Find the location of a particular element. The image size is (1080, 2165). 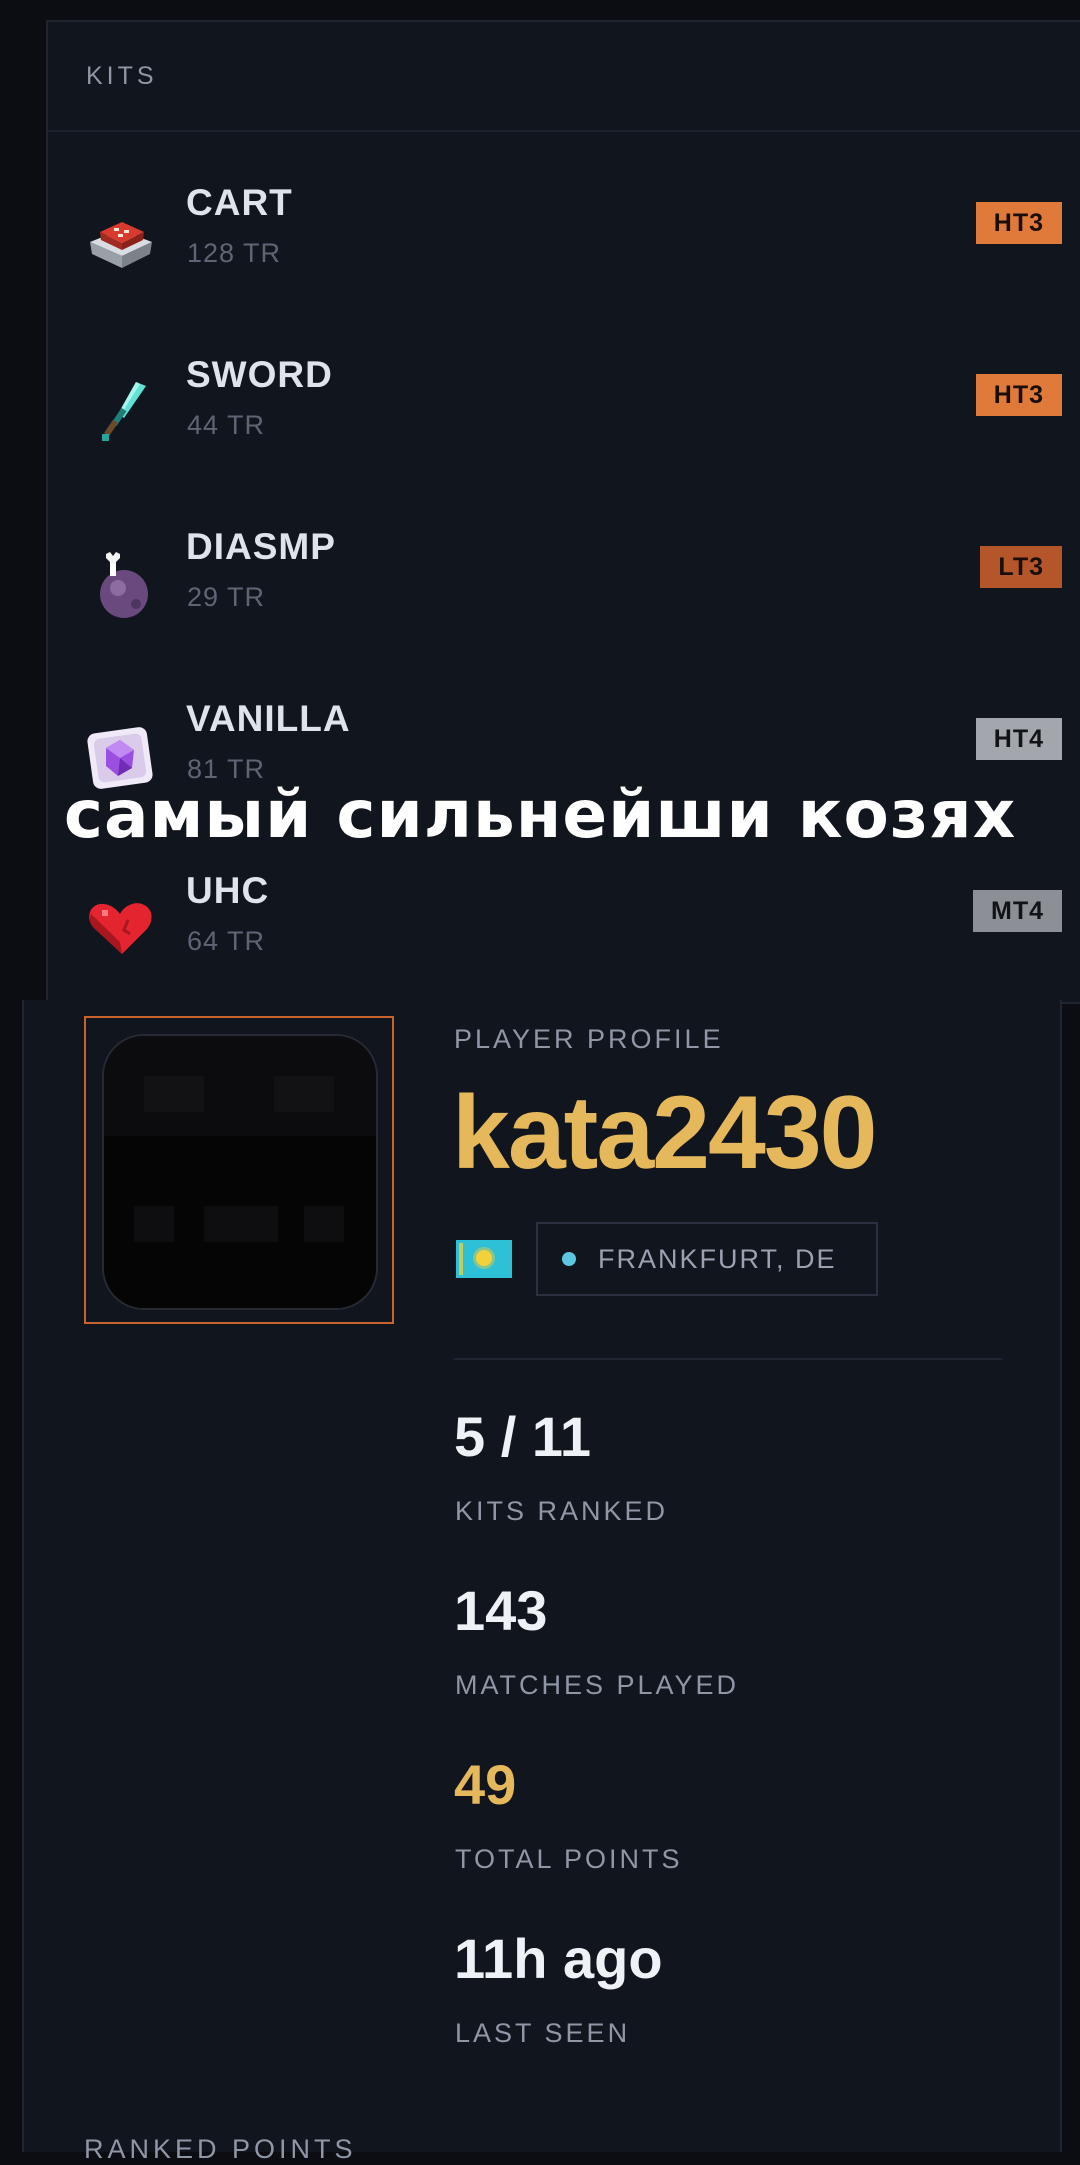

player-username: kata2430 is located at coordinates (665, 1133).